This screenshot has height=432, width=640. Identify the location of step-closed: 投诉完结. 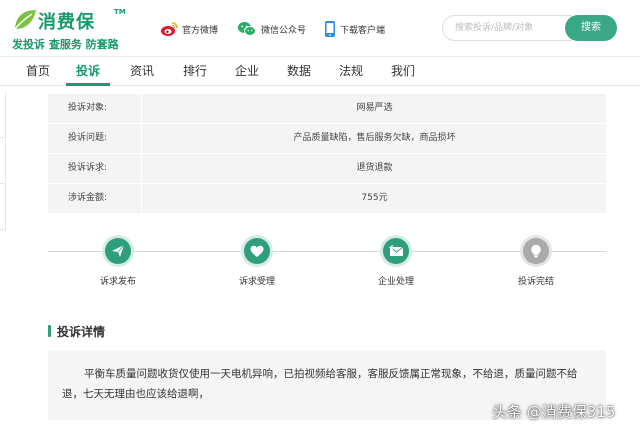
(536, 262).